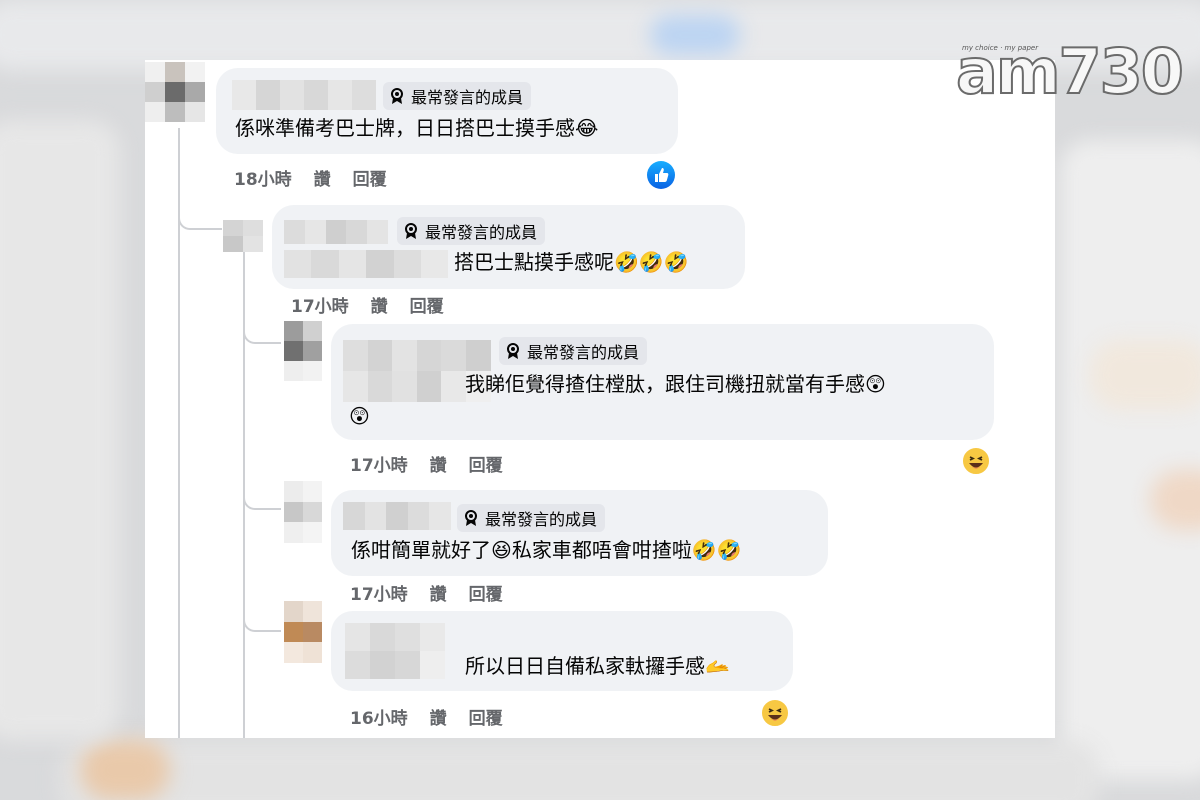 The width and height of the screenshot is (1200, 800). I want to click on palm-up-hand-emoji: 🫴, so click(717, 666).